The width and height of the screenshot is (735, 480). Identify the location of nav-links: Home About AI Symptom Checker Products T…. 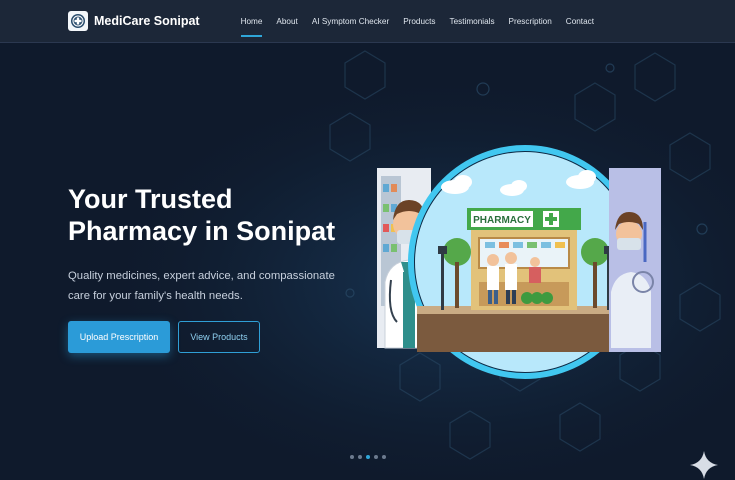
(417, 21).